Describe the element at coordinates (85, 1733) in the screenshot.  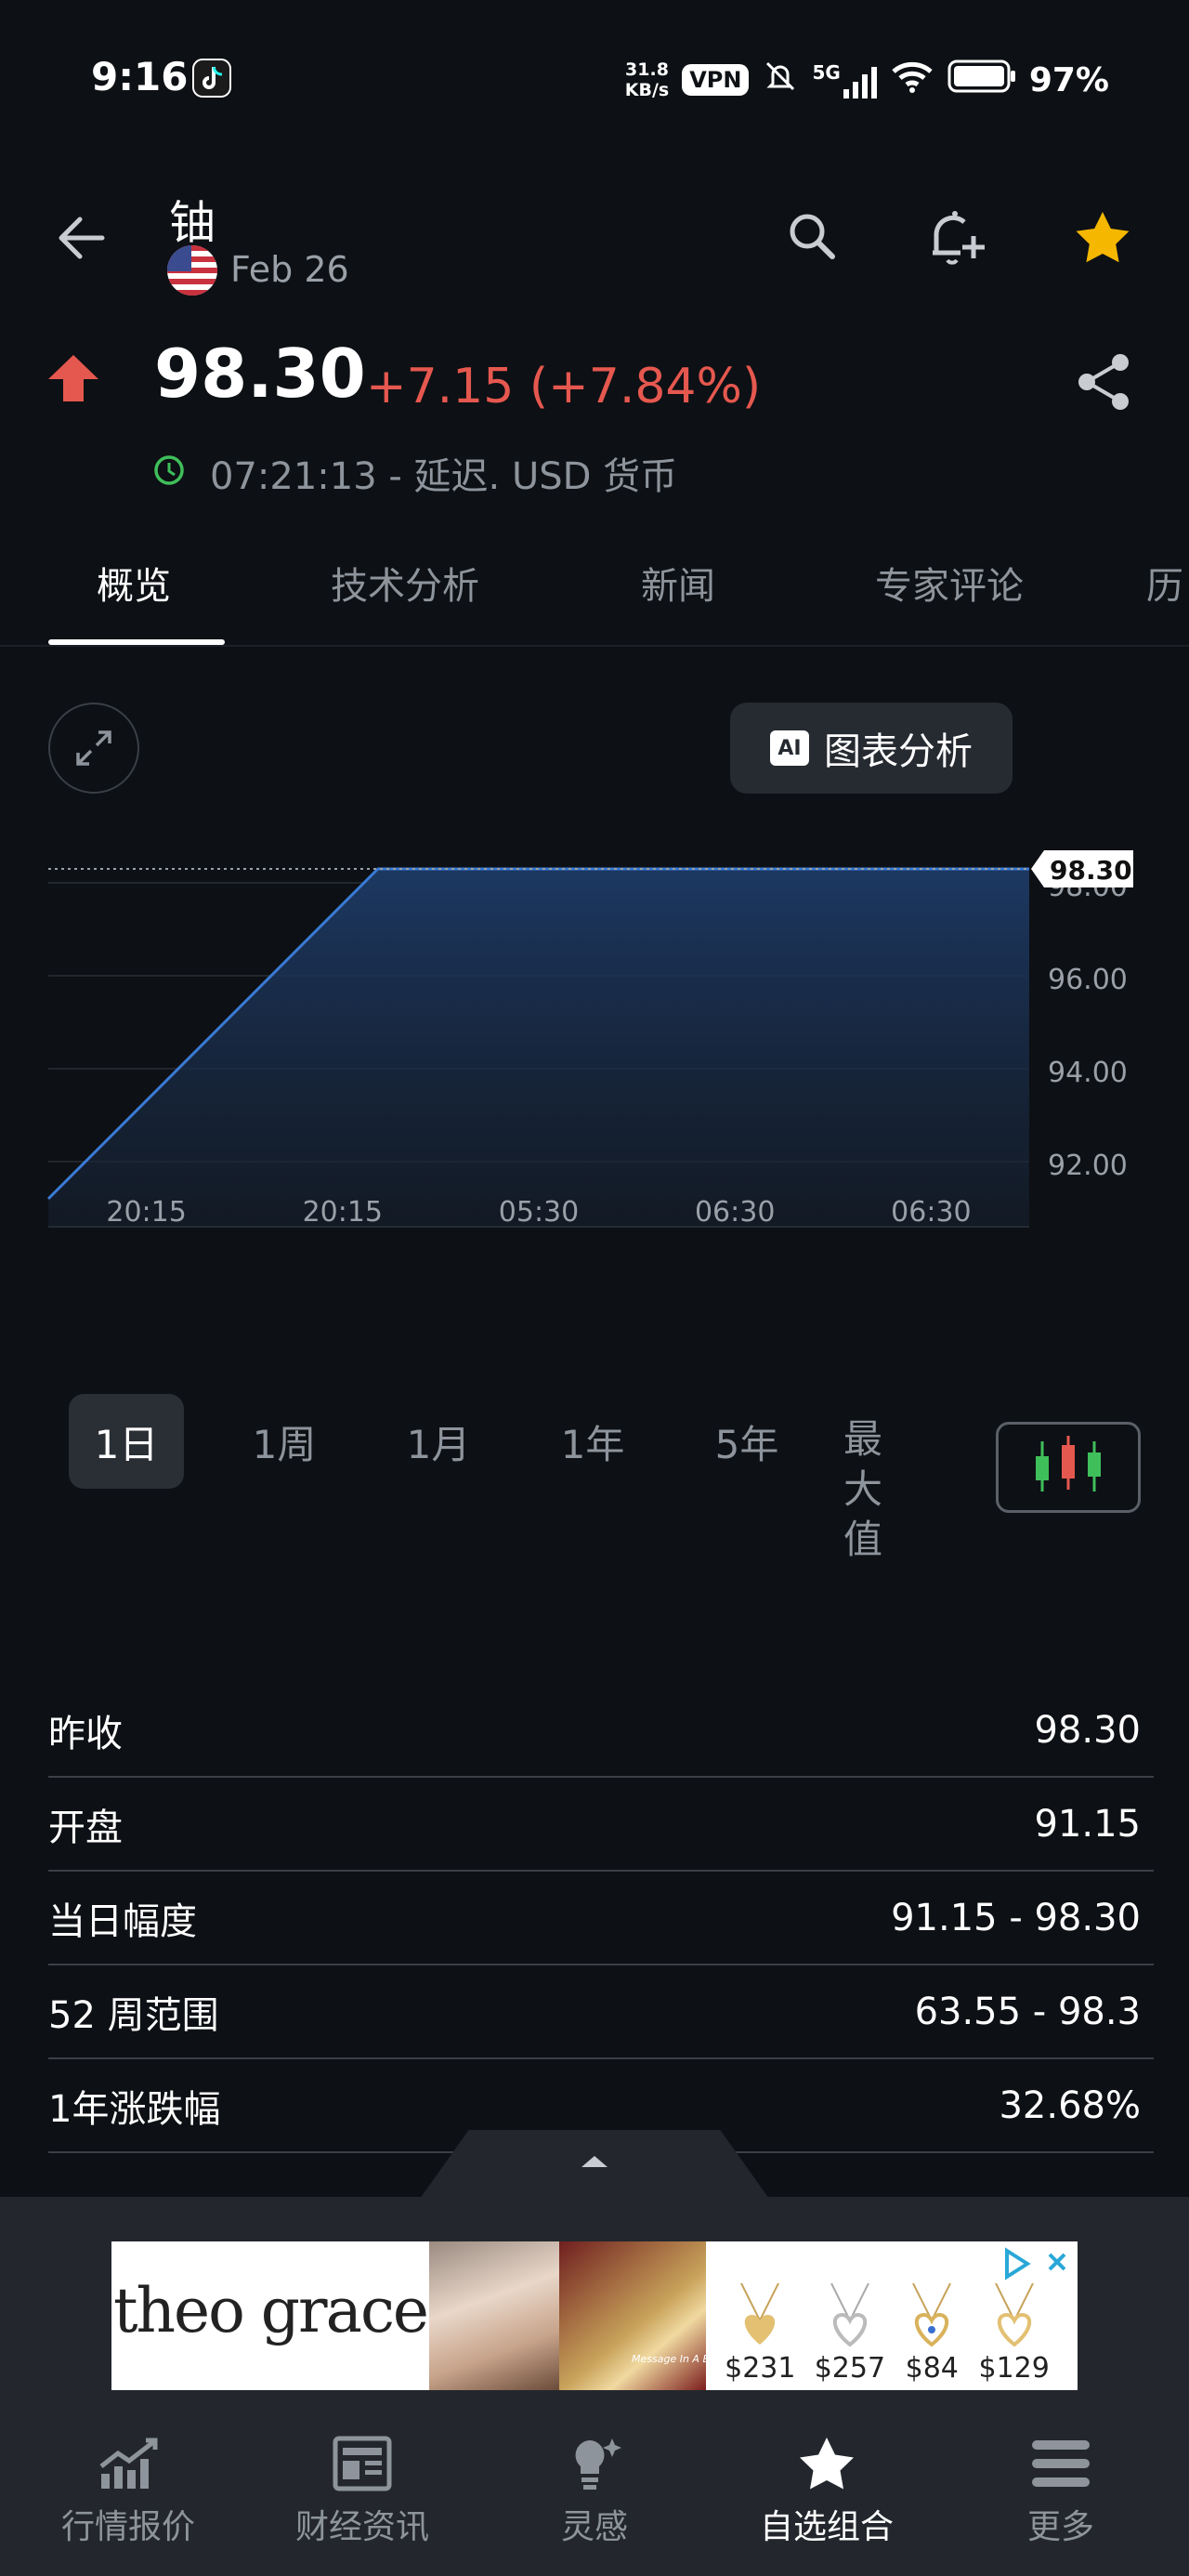
I see `stat-label: 昨收` at that location.